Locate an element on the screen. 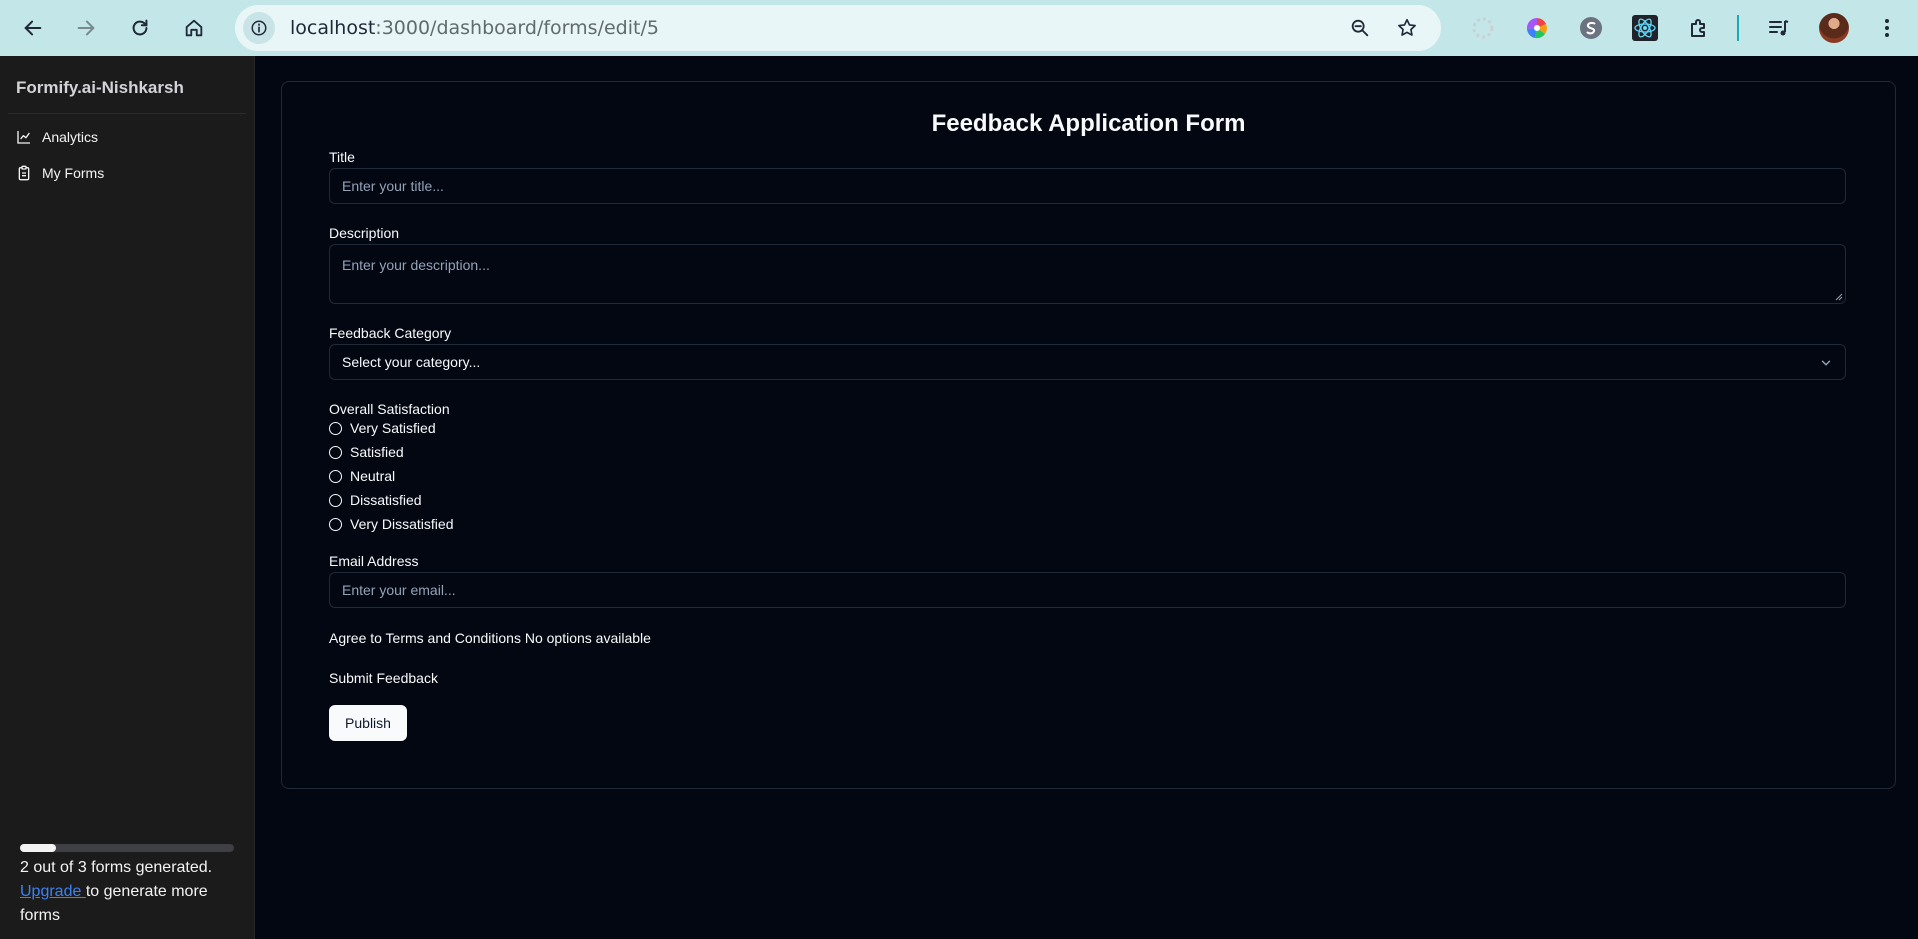 The height and width of the screenshot is (939, 1918). radio-option-satisfied: Satisfied is located at coordinates (366, 452).